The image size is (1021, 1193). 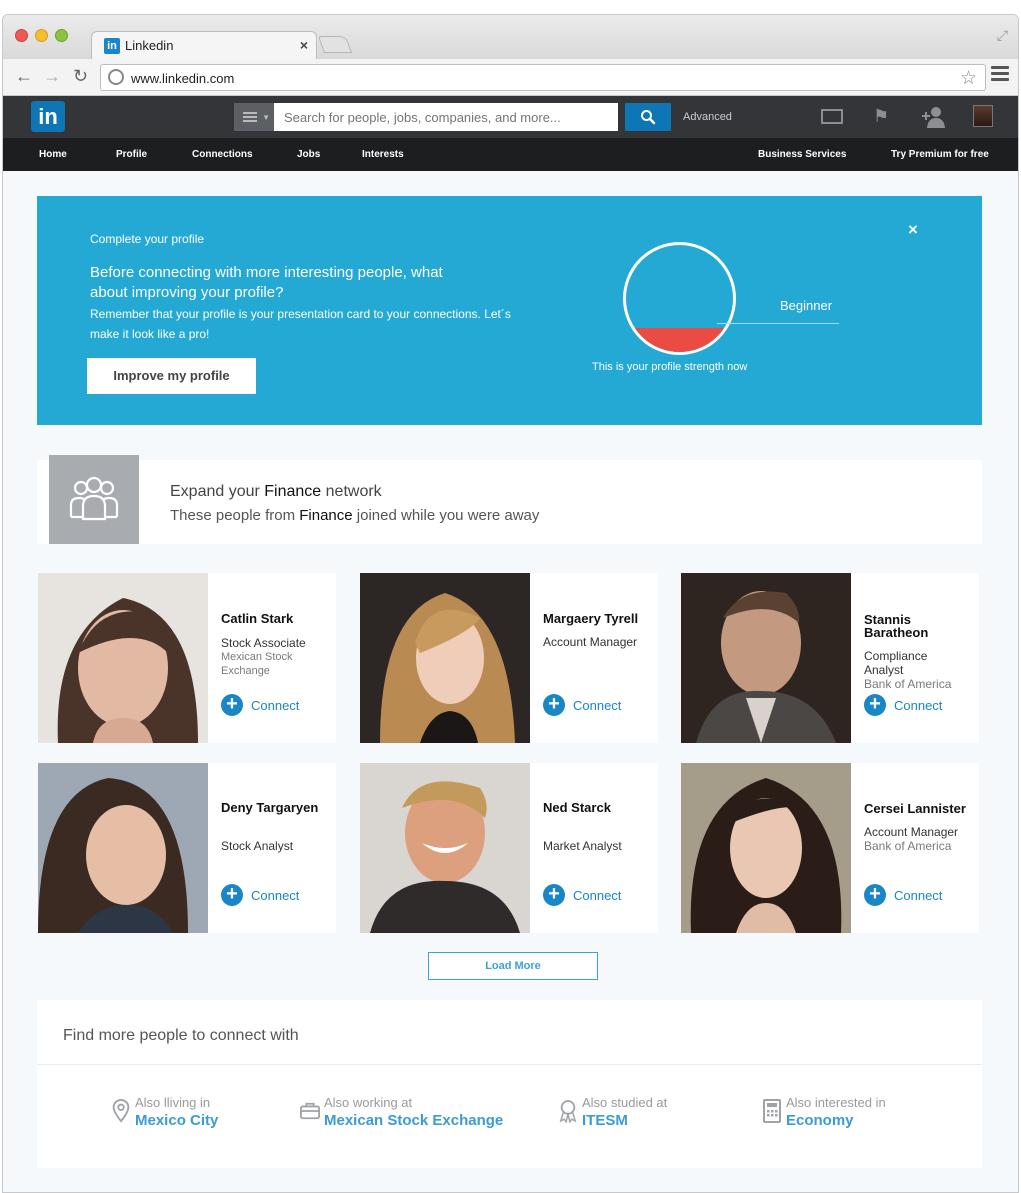 What do you see at coordinates (182, 78) in the screenshot?
I see `url-text: www.linkedin.com` at bounding box center [182, 78].